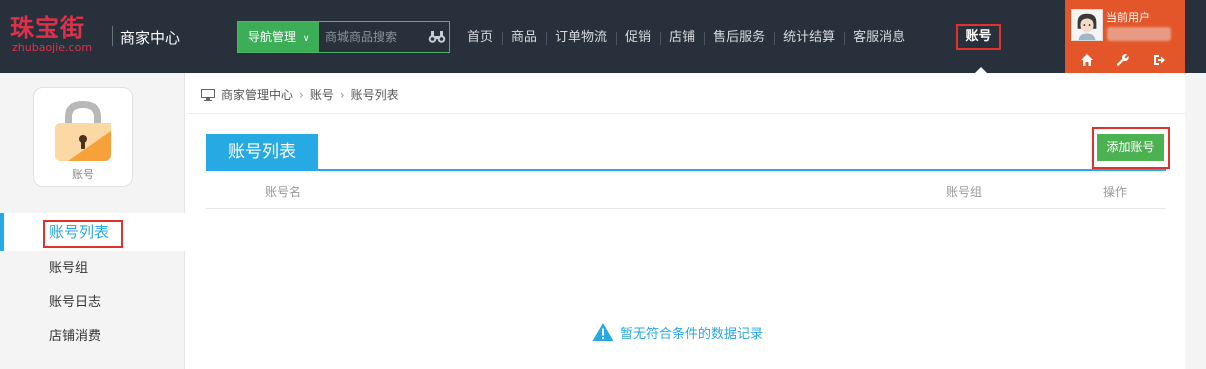  What do you see at coordinates (739, 38) in the screenshot?
I see `nav-aftersale: 售后服务` at bounding box center [739, 38].